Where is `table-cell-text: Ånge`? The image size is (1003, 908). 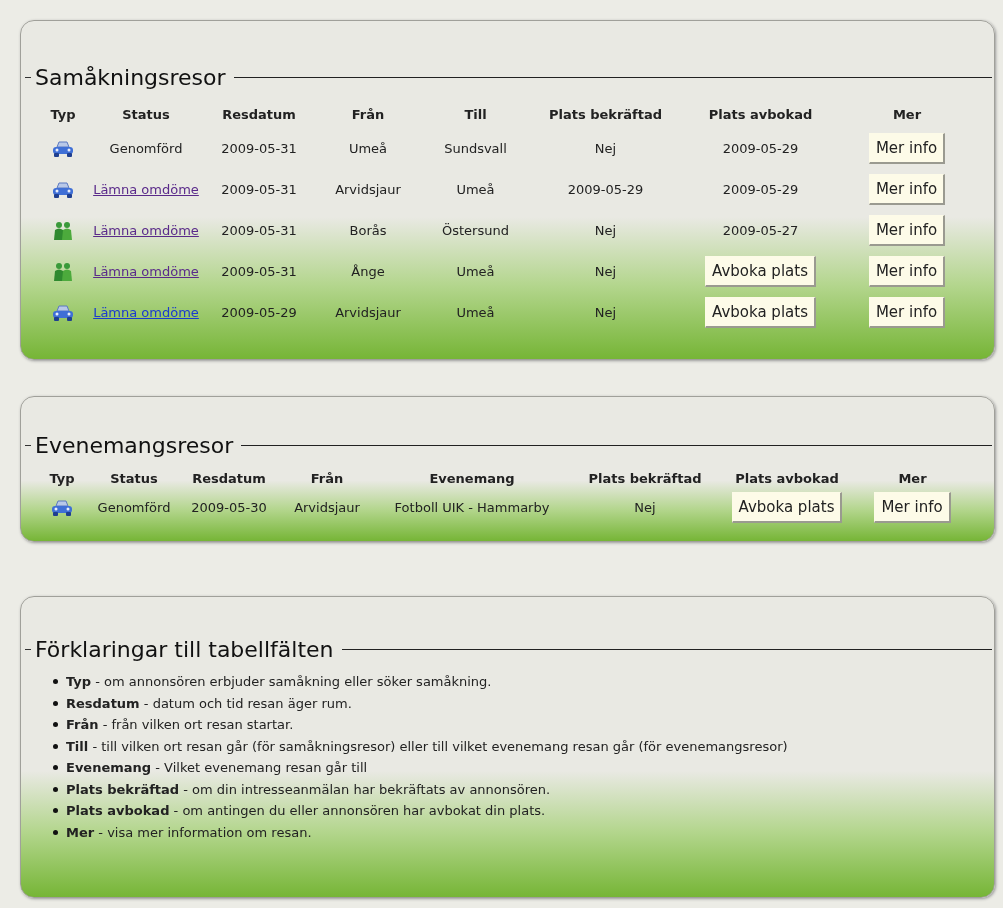
table-cell-text: Ånge is located at coordinates (368, 271).